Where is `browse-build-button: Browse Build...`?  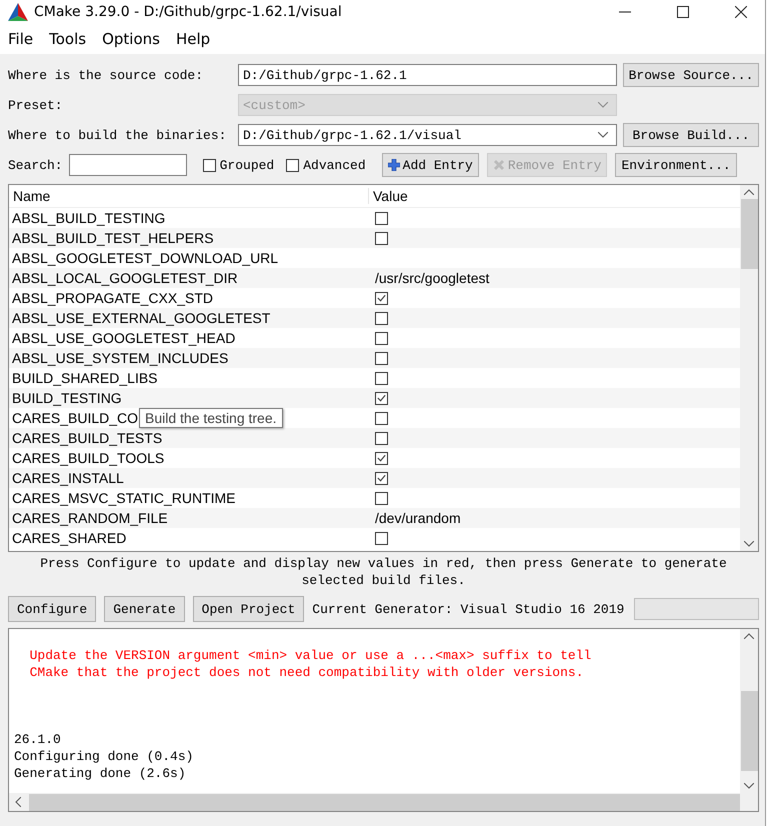 browse-build-button: Browse Build... is located at coordinates (691, 135).